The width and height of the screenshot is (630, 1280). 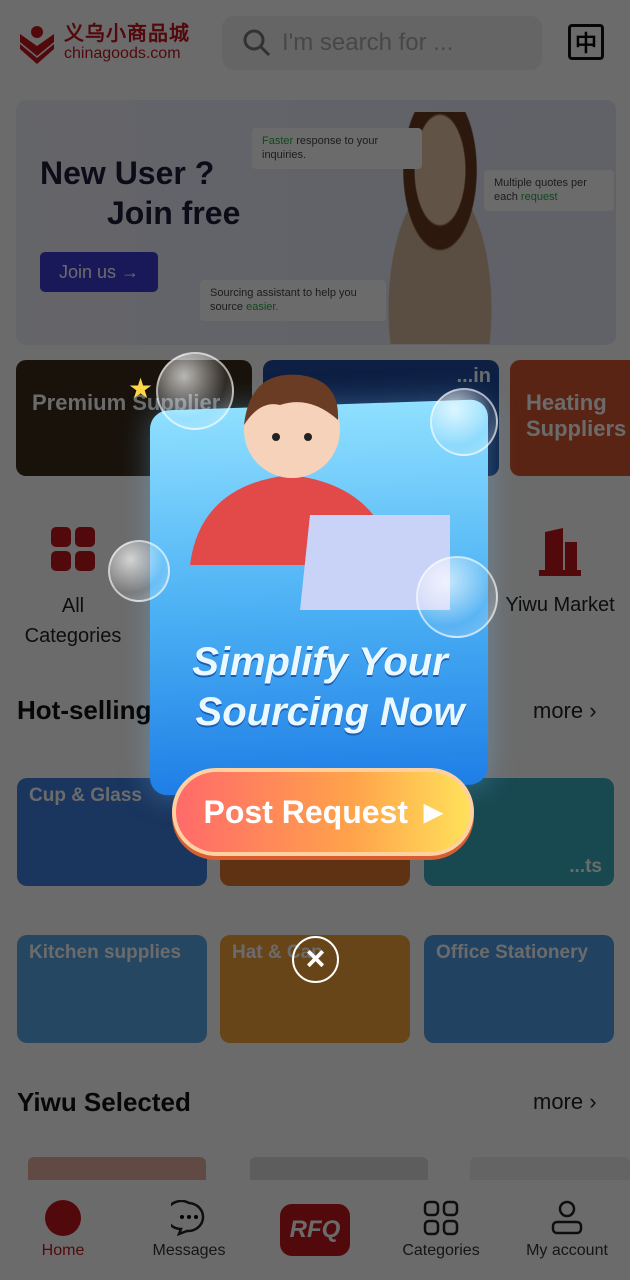 What do you see at coordinates (262, 307) in the screenshot?
I see `feature-highlight: easier.` at bounding box center [262, 307].